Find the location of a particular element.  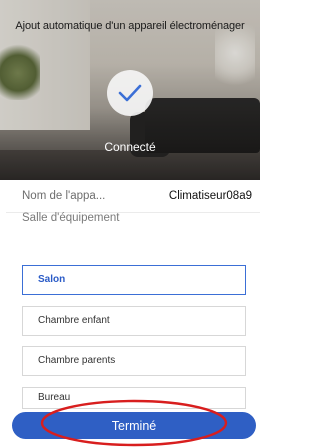

device-name-value: Climatiseur08a9 is located at coordinates (210, 196).